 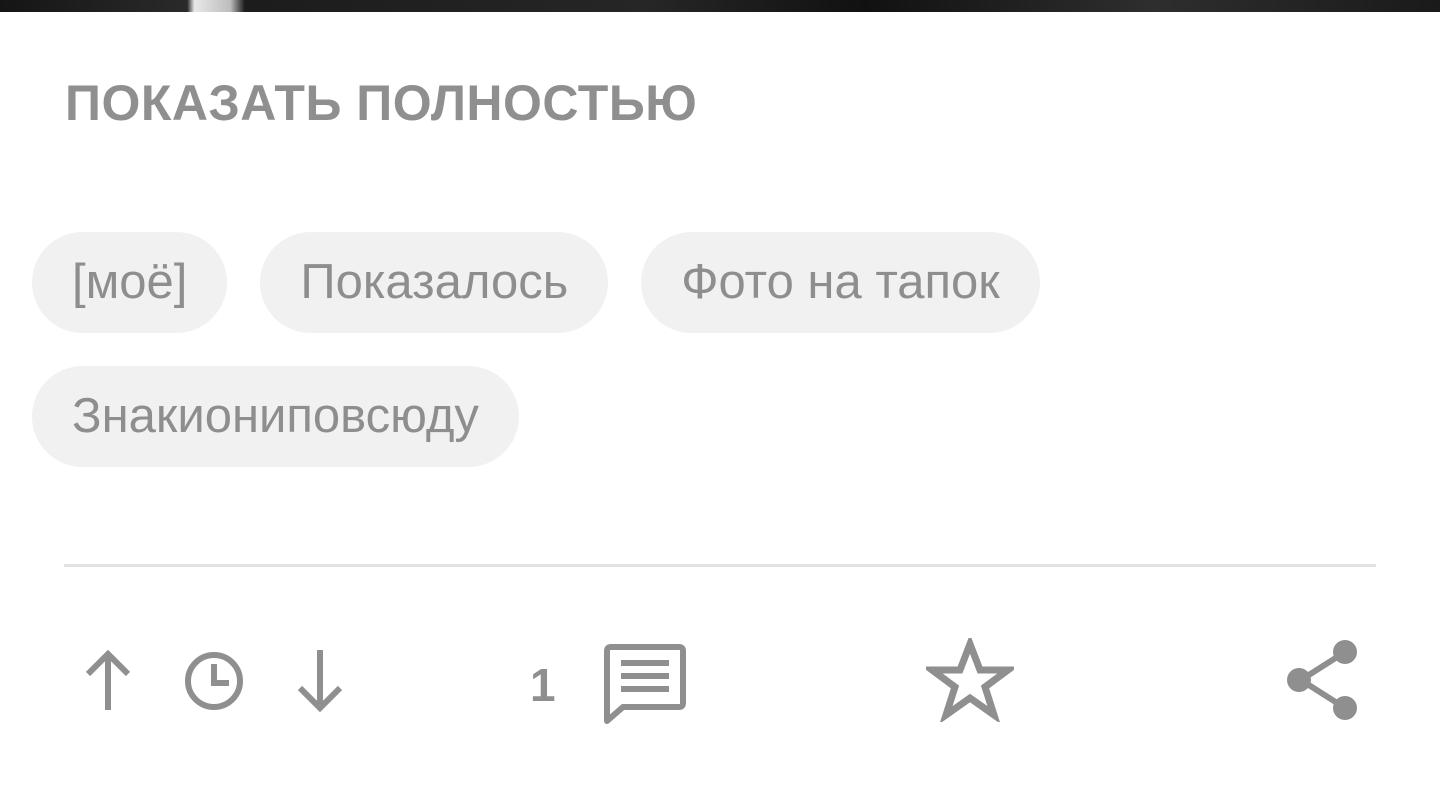 What do you see at coordinates (108, 682) in the screenshot?
I see `arrow-up-icon` at bounding box center [108, 682].